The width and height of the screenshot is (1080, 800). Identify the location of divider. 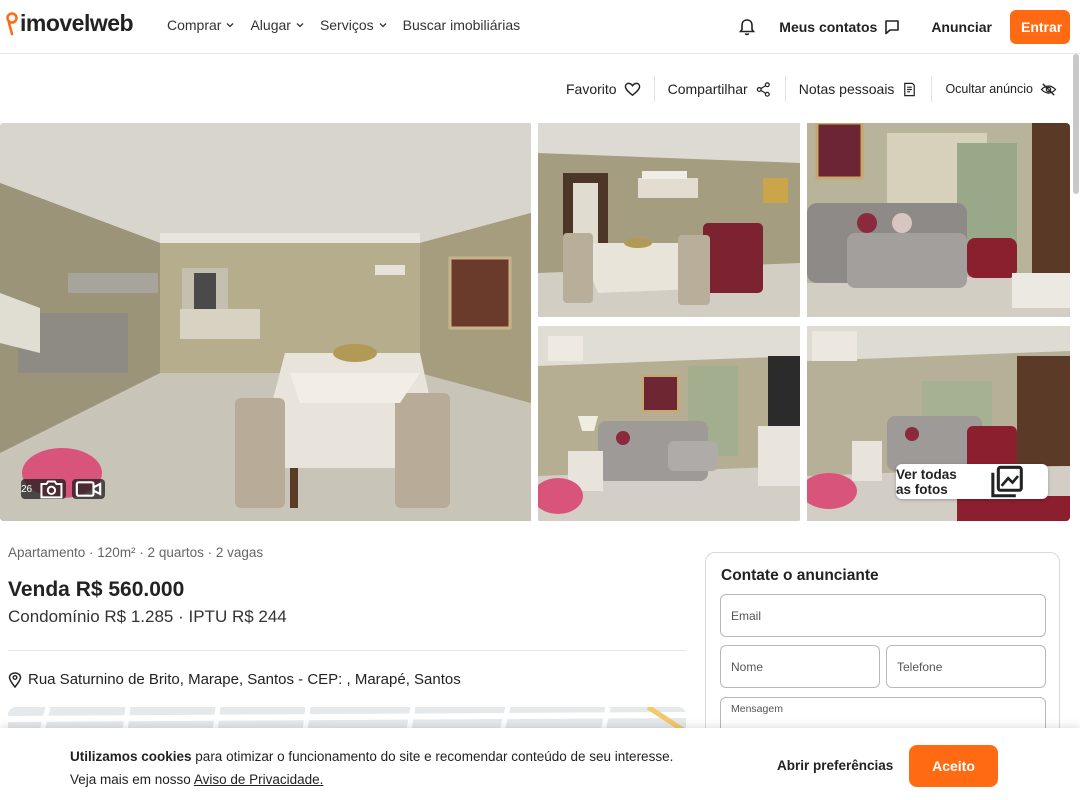
(347, 650).